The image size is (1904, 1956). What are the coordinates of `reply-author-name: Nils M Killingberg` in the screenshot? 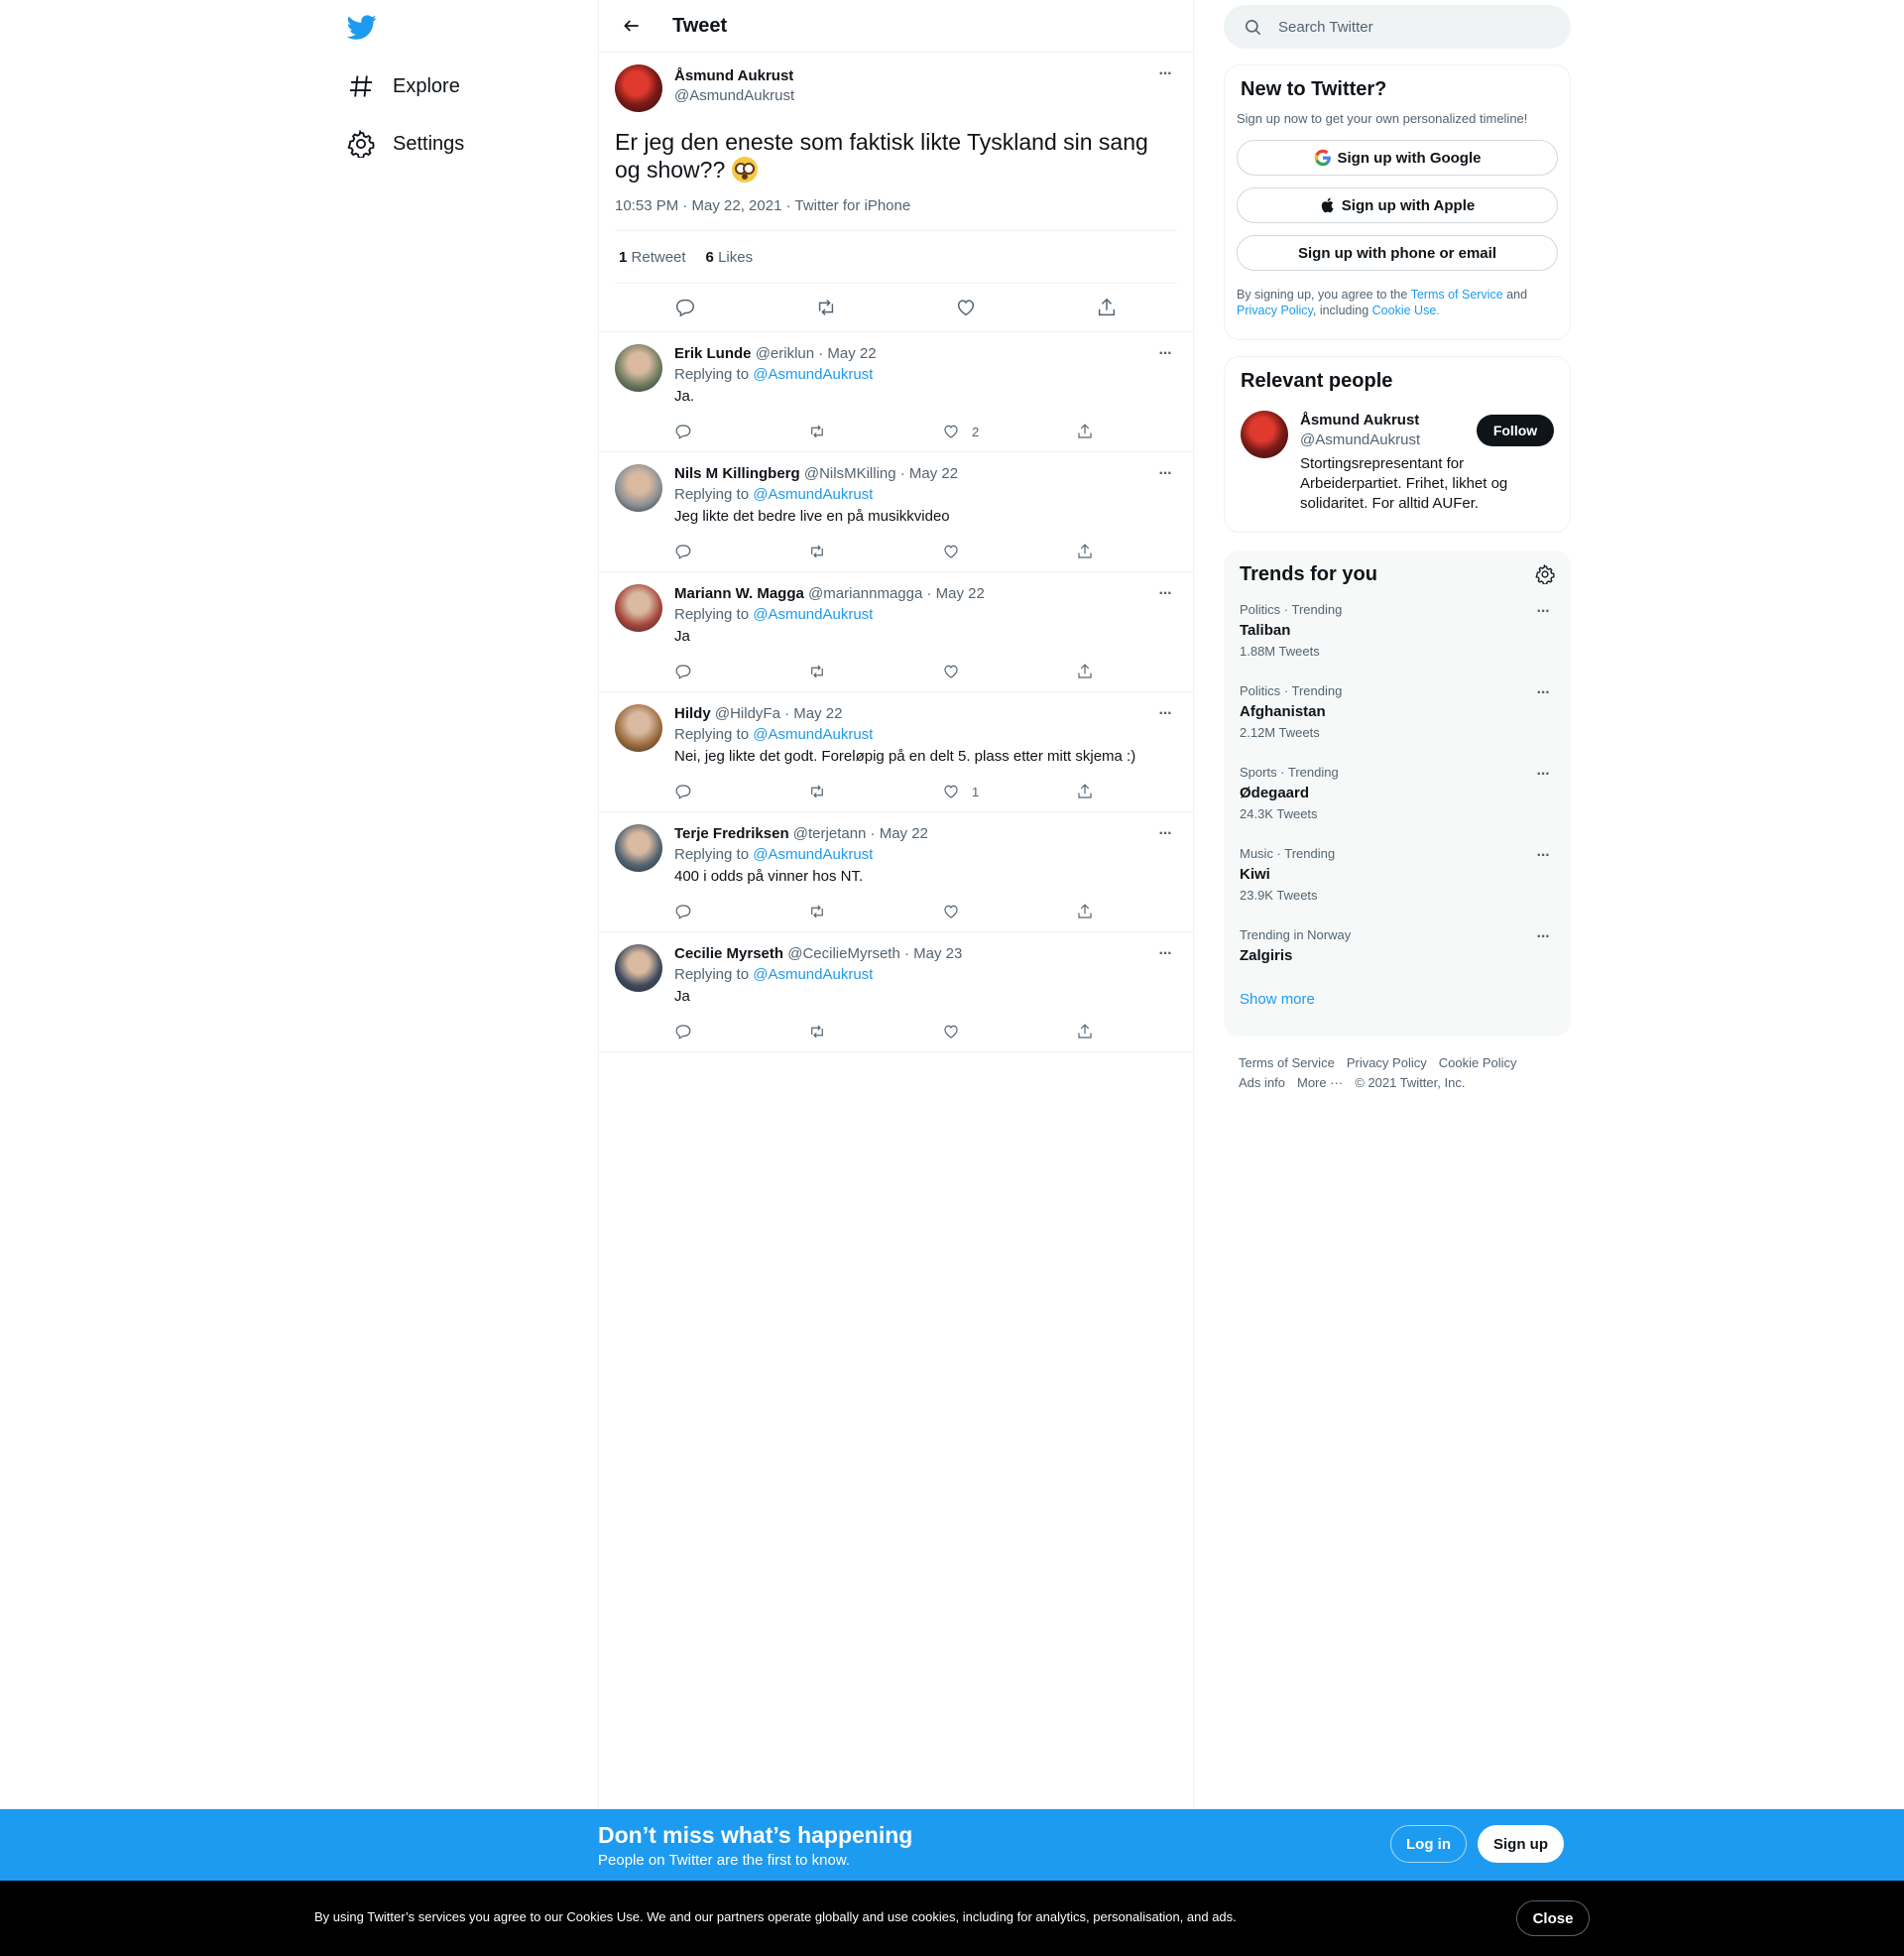 It's located at (737, 473).